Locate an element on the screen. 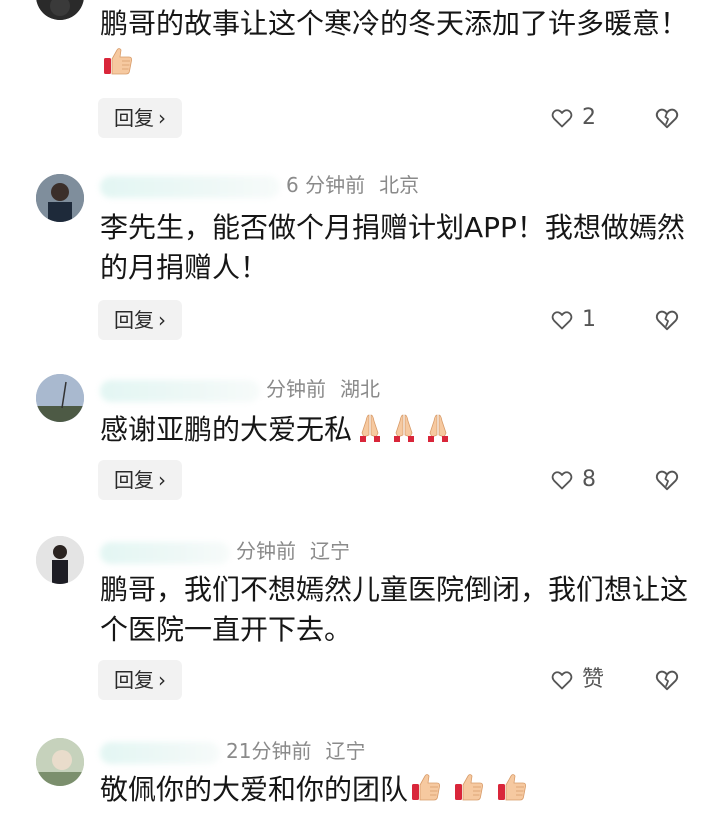  like-button: 2 is located at coordinates (573, 118).